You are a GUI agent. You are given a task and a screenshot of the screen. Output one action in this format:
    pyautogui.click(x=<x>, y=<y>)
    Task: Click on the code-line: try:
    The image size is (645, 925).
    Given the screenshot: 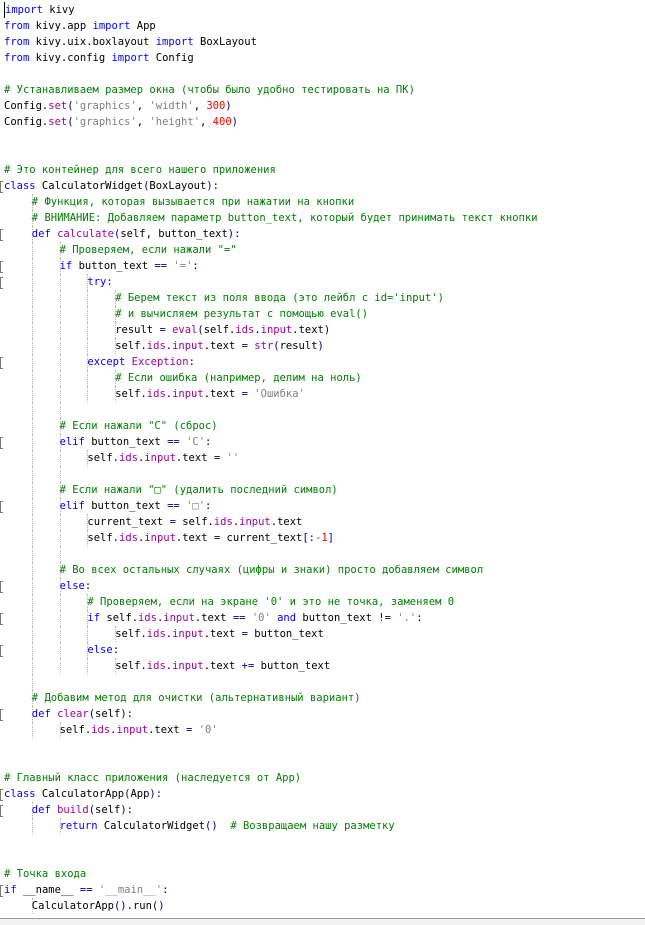 What is the action you would take?
    pyautogui.click(x=322, y=282)
    